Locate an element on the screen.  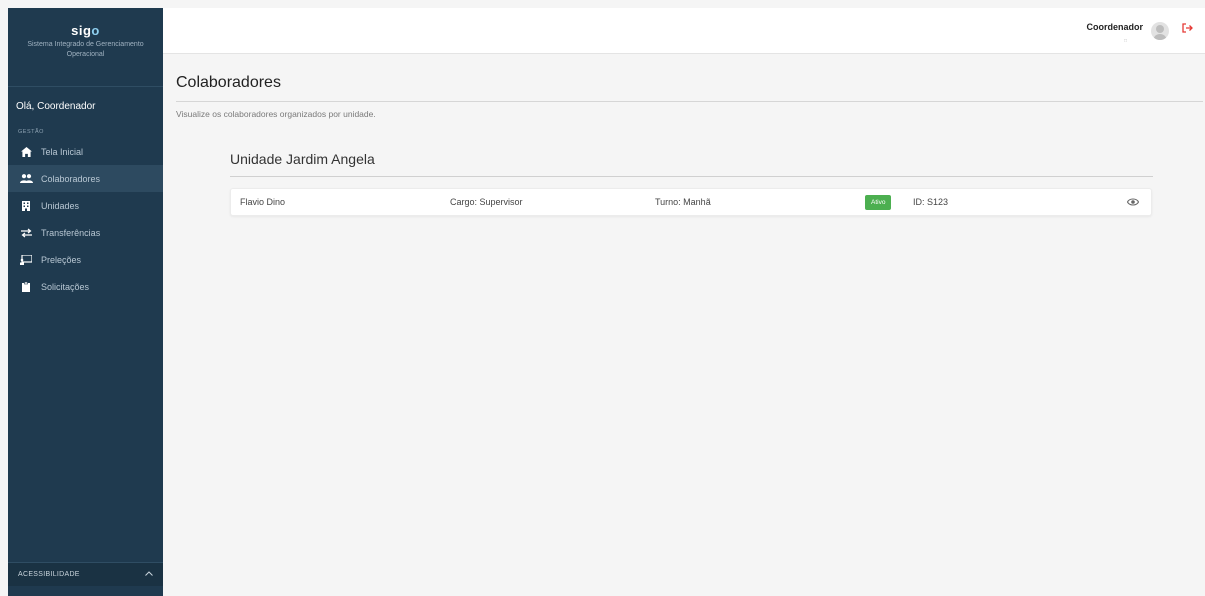
sidebar-item-label: Solicitações is located at coordinates (65, 286).